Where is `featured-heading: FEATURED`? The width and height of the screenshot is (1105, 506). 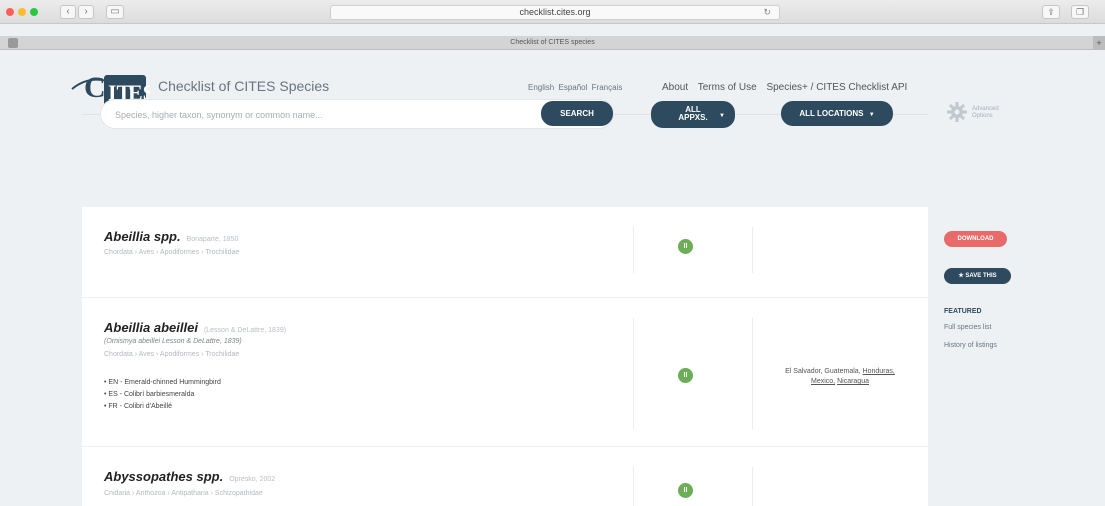
featured-heading: FEATURED is located at coordinates (963, 311).